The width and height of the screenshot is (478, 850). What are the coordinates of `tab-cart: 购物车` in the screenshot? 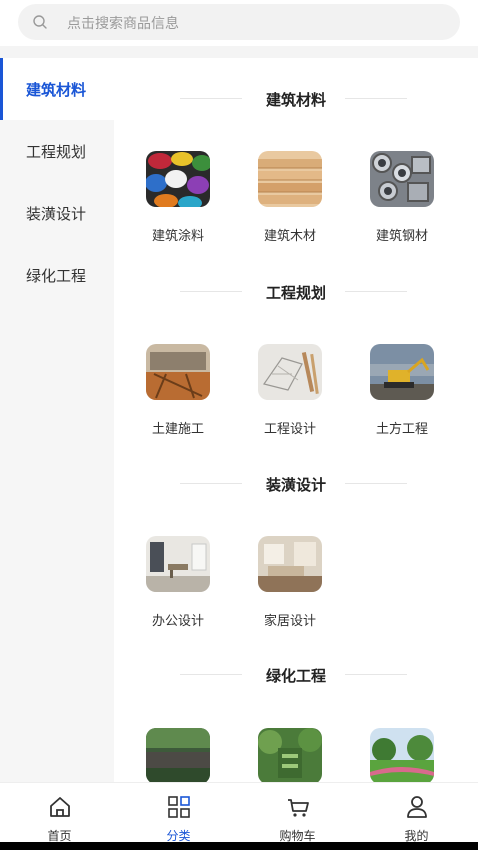 It's located at (297, 813).